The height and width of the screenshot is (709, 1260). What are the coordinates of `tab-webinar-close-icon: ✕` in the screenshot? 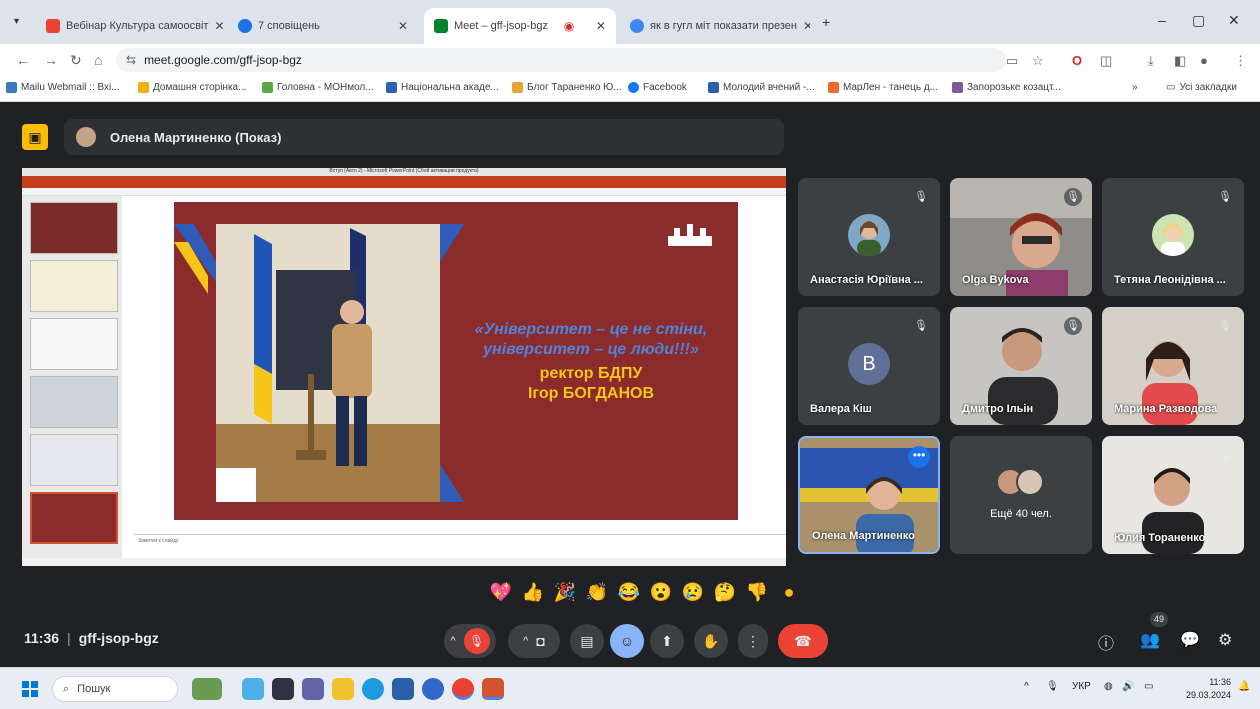 It's located at (216, 26).